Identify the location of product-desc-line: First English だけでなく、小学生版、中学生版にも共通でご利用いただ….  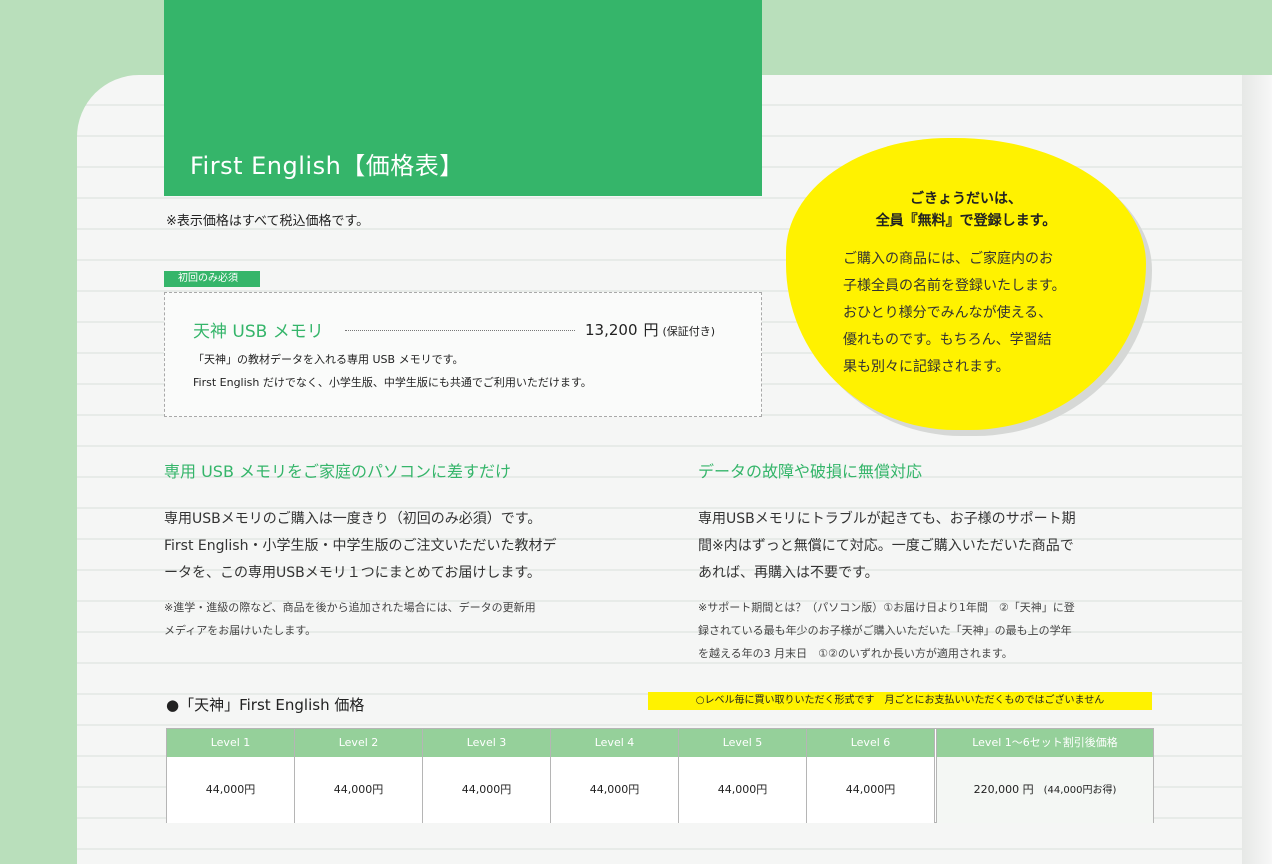
(392, 382).